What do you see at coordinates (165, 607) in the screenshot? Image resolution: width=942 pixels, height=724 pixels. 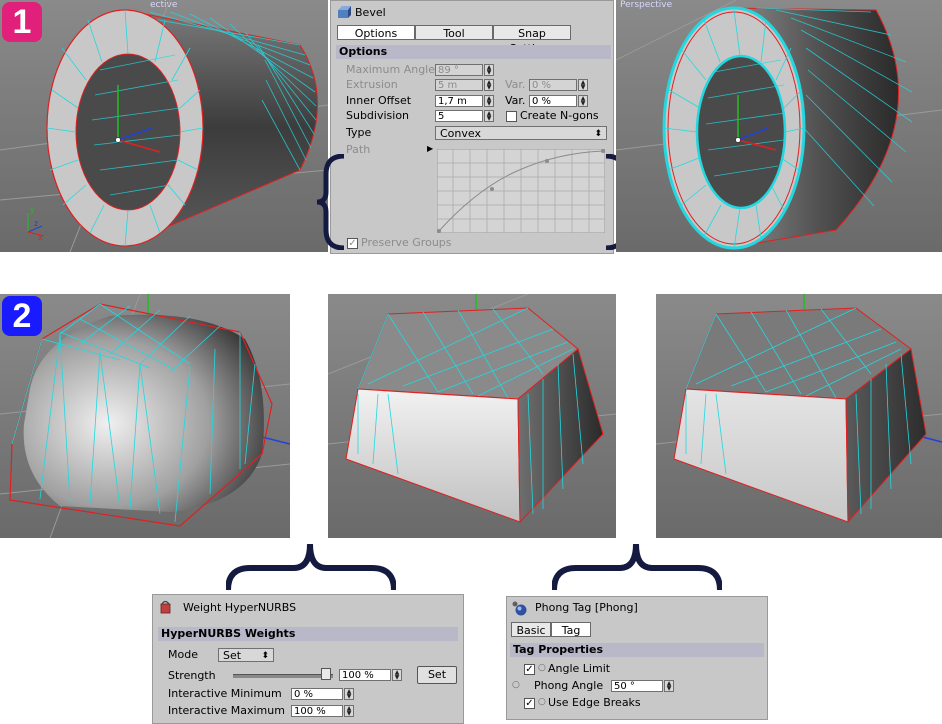 I see `weight-hypernurbs-icon` at bounding box center [165, 607].